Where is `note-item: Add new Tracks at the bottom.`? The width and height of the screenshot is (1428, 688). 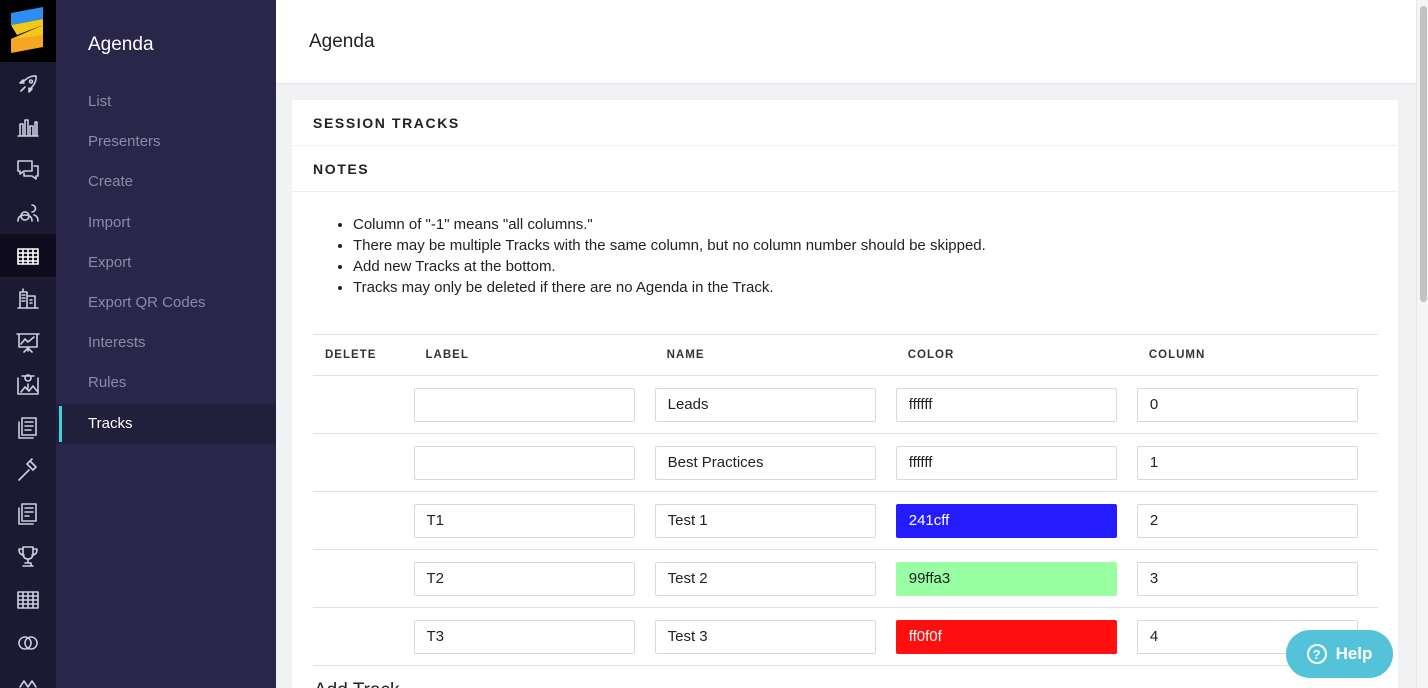 note-item: Add new Tracks at the bottom. is located at coordinates (875, 266).